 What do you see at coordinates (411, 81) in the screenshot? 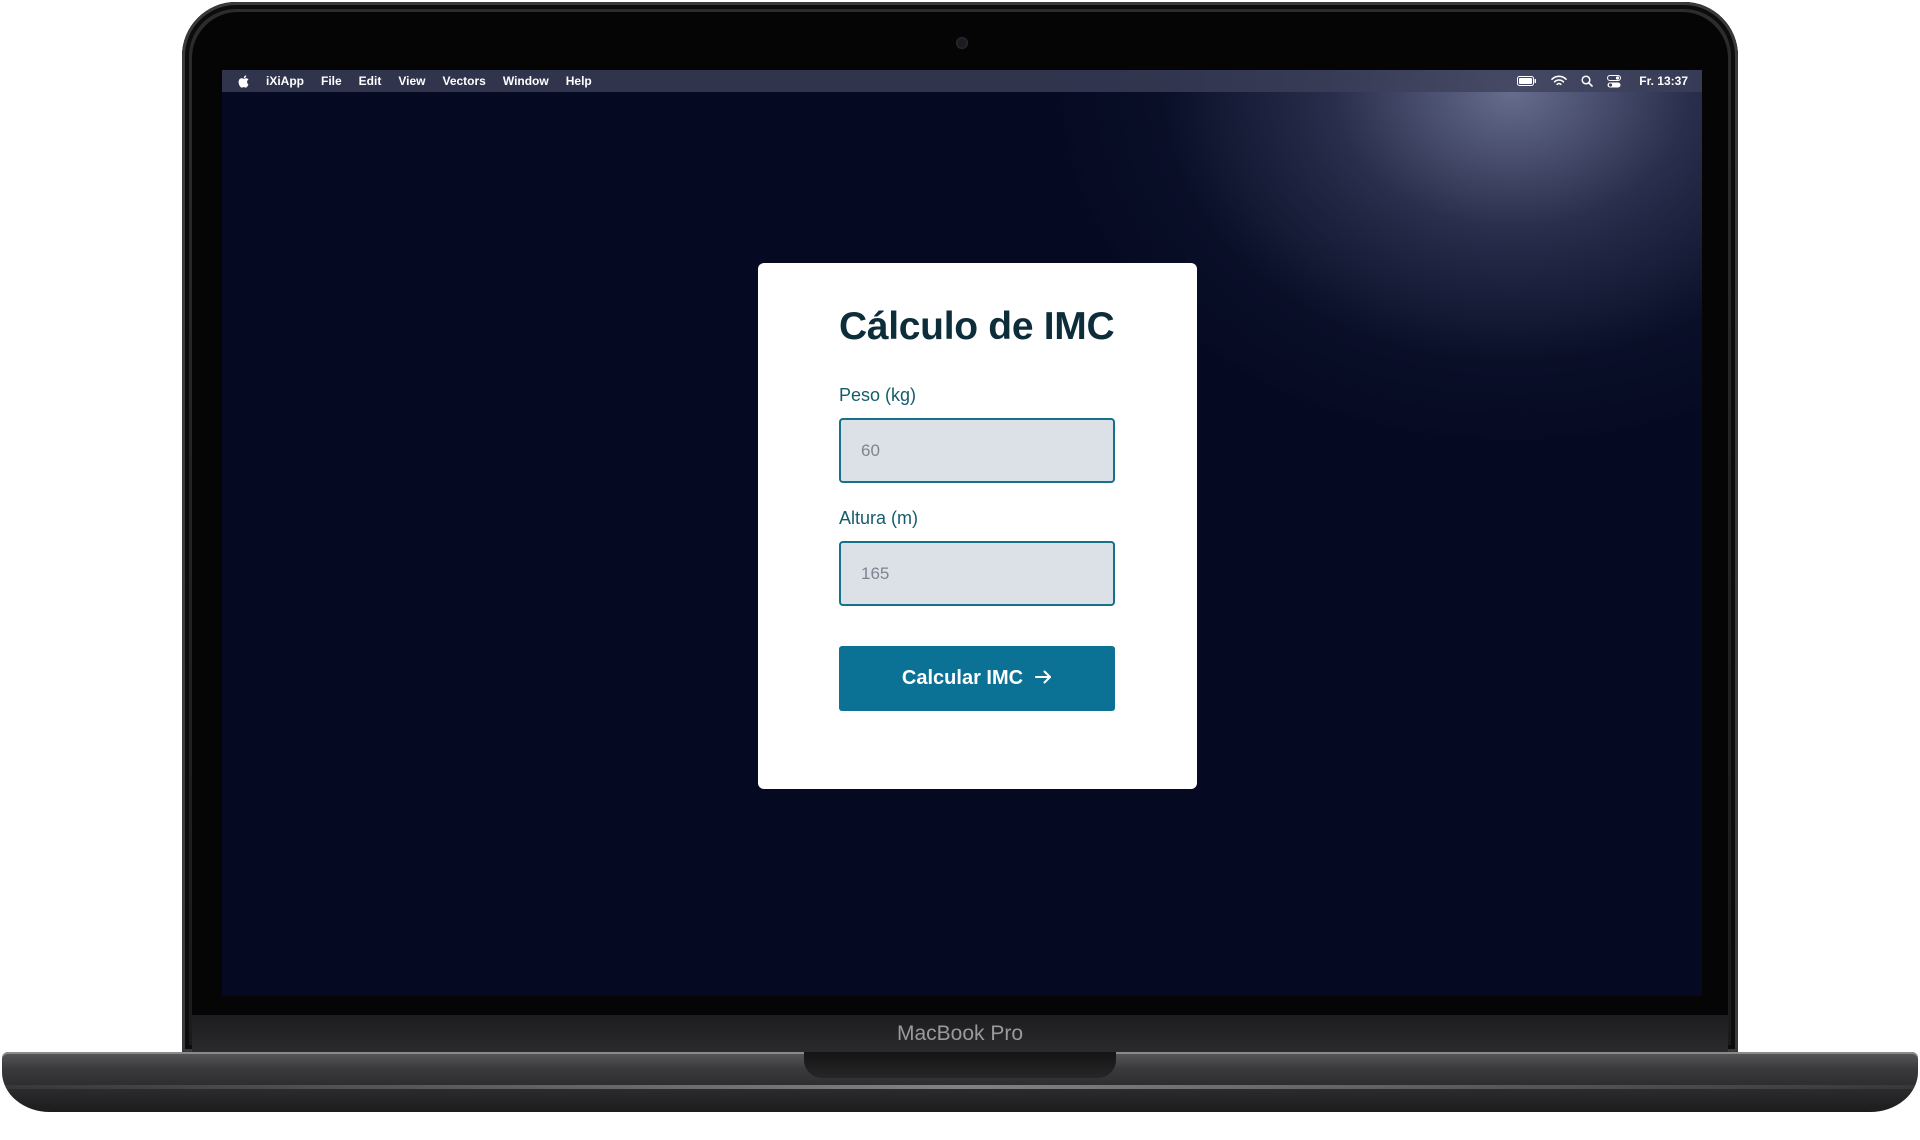
I see `menu-view: View` at bounding box center [411, 81].